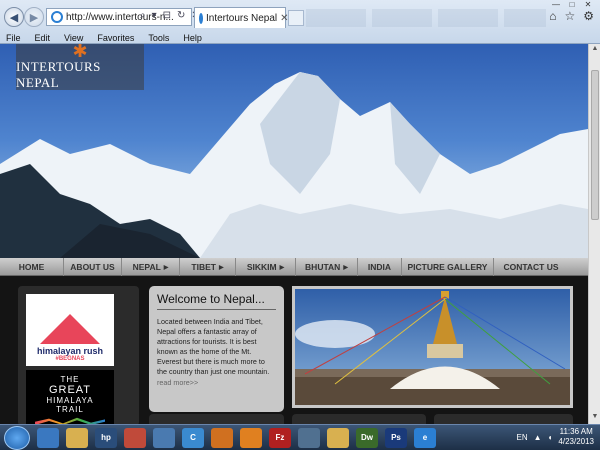  What do you see at coordinates (531, 267) in the screenshot?
I see `nav-contact-us: CONTACT US` at bounding box center [531, 267].